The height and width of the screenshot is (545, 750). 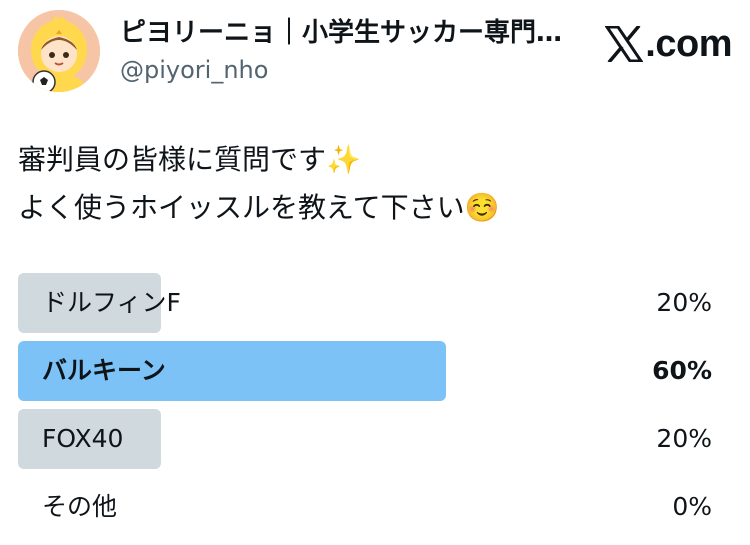 I want to click on poll-option-percent: 60%, so click(x=682, y=370).